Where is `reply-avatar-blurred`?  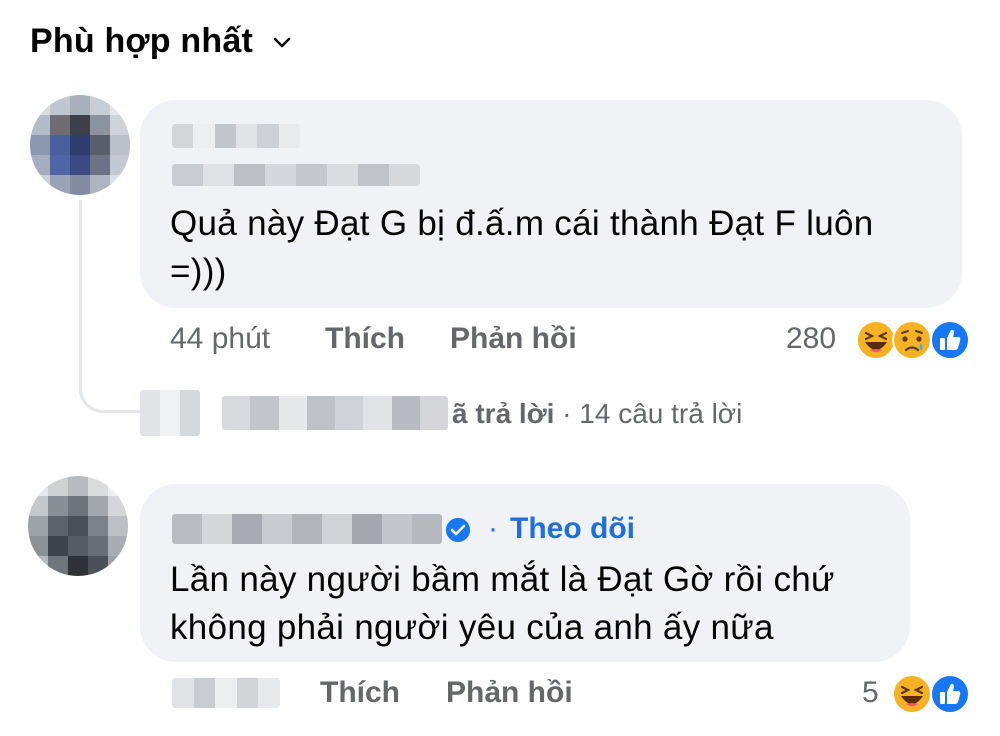
reply-avatar-blurred is located at coordinates (170, 413).